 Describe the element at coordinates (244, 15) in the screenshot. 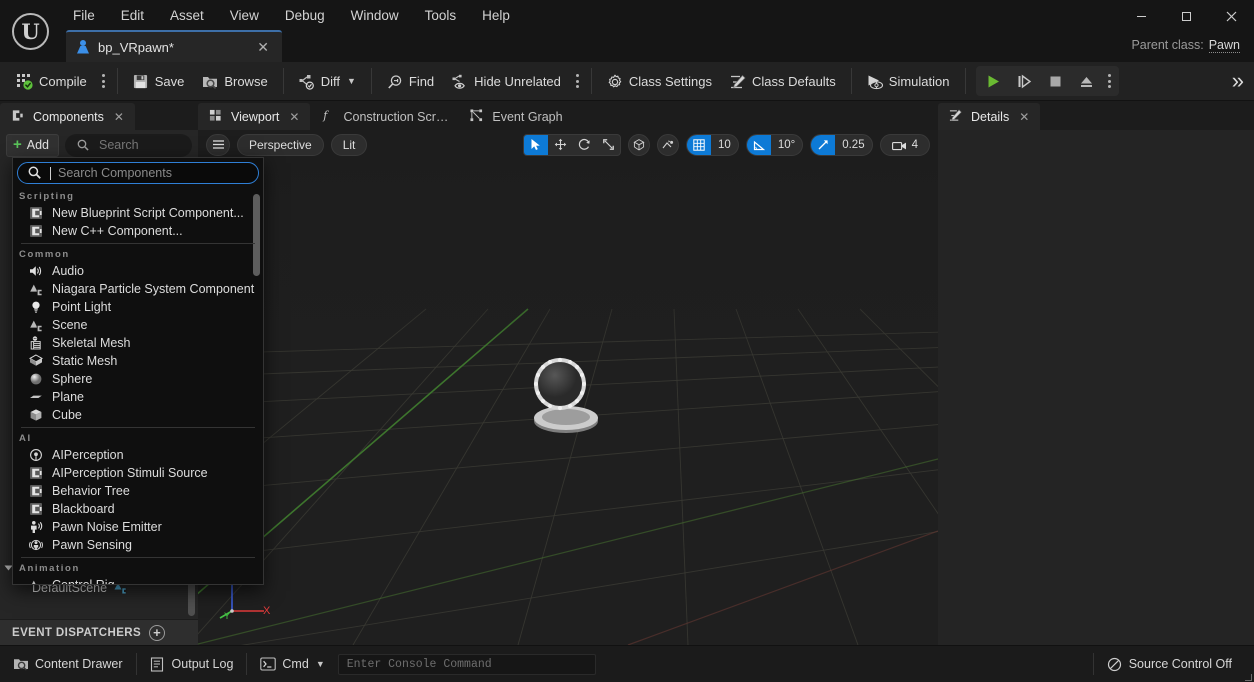

I see `menu-view: View` at that location.